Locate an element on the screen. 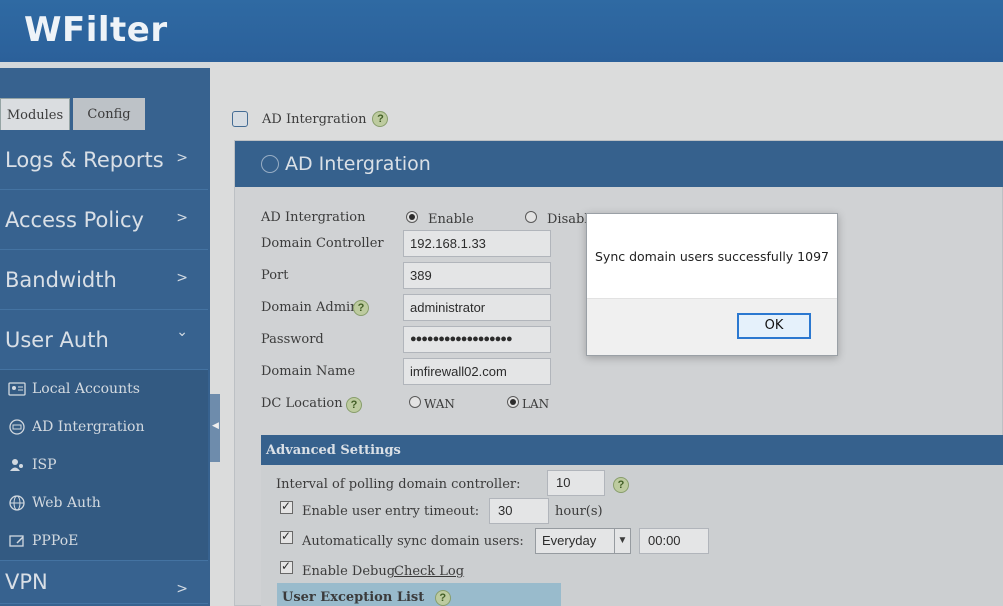 The height and width of the screenshot is (606, 1003). sidebar-item-label: Bandwidth is located at coordinates (61, 279).